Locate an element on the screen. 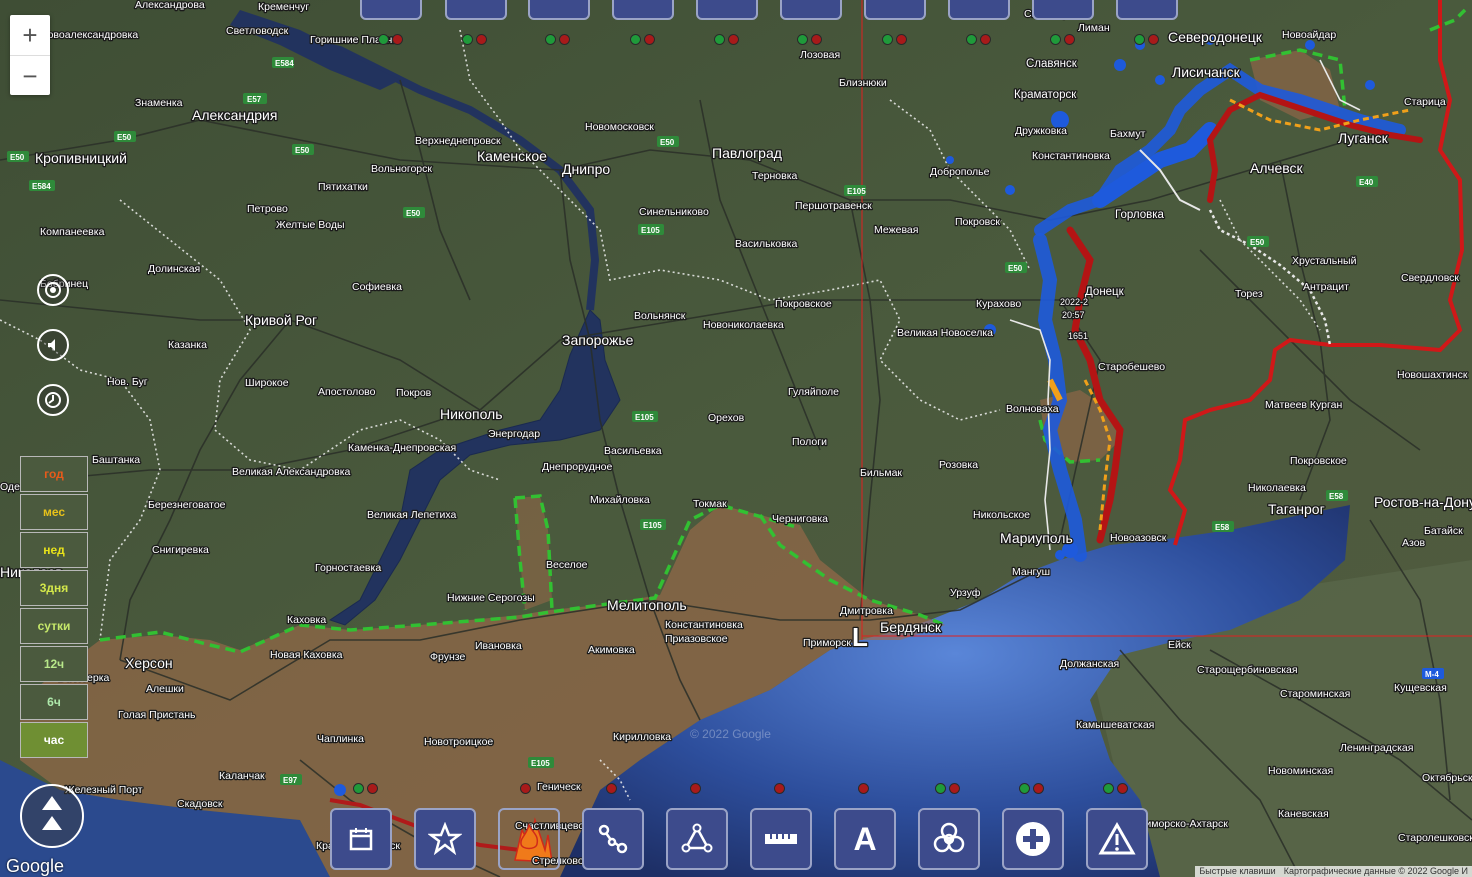 This screenshot has width=1472, height=877. city-label: Днепрорудное is located at coordinates (577, 467).